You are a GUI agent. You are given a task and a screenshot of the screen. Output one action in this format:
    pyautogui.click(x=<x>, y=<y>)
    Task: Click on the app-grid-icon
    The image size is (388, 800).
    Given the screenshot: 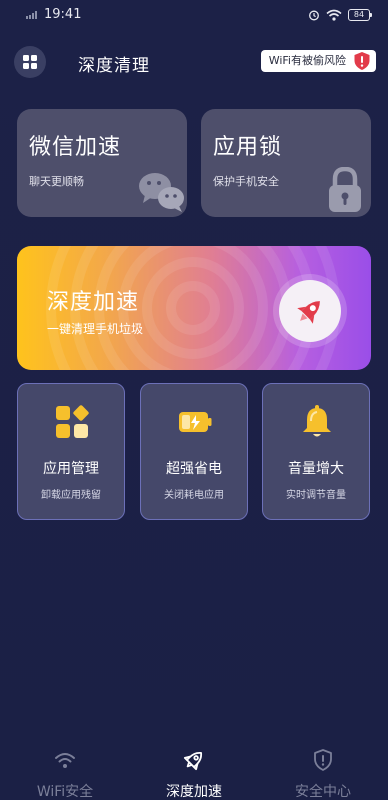 What is the action you would take?
    pyautogui.click(x=72, y=421)
    